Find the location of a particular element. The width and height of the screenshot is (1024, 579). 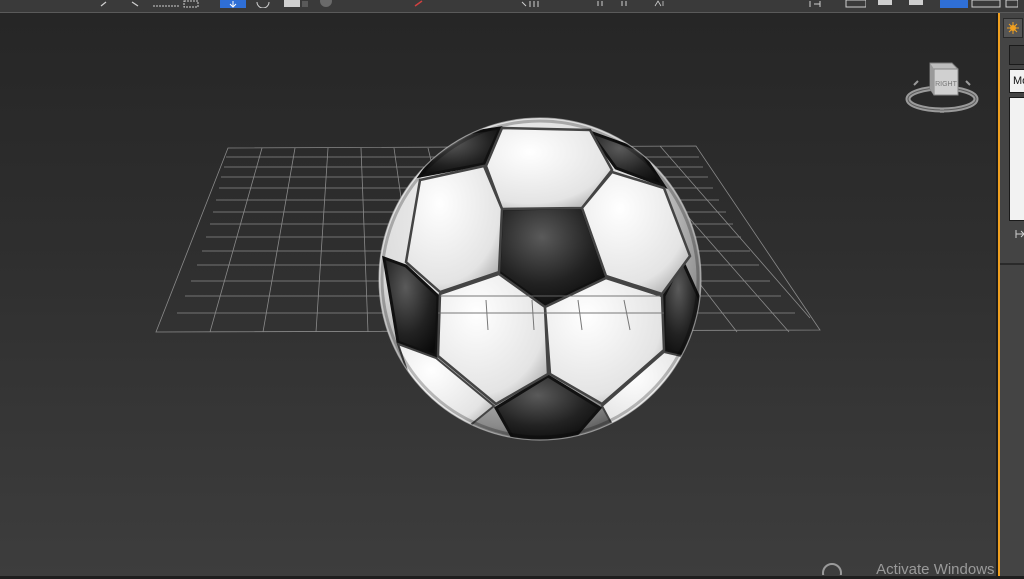

activation-watermark: Activate Windows is located at coordinates (908, 570).